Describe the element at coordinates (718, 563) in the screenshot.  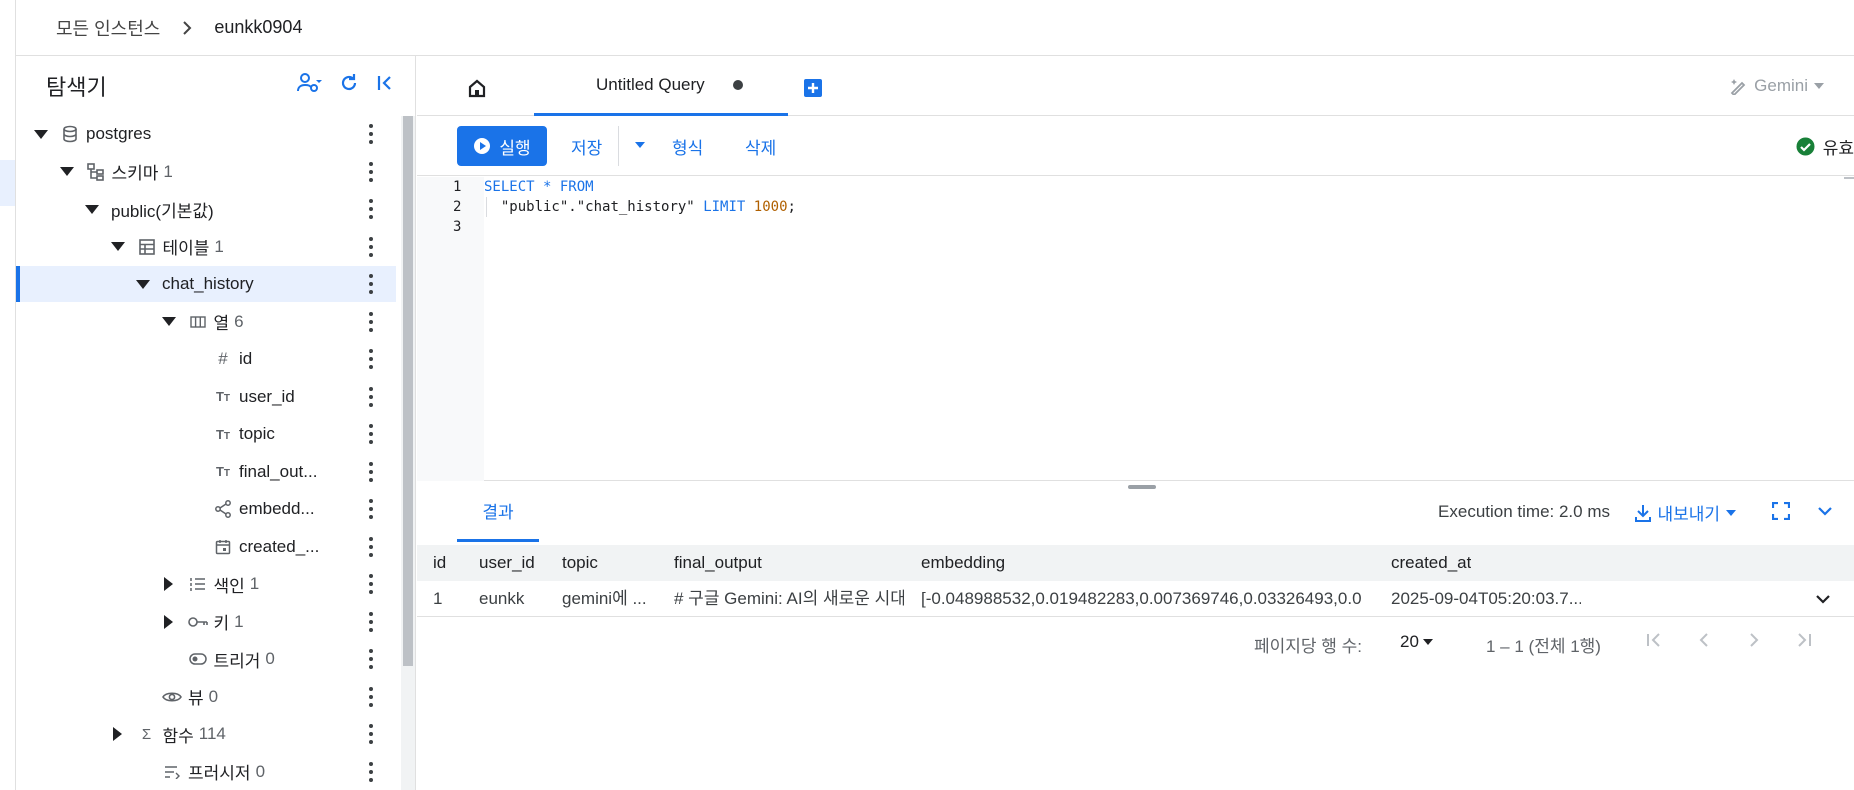
I see `column-header: final_output` at that location.